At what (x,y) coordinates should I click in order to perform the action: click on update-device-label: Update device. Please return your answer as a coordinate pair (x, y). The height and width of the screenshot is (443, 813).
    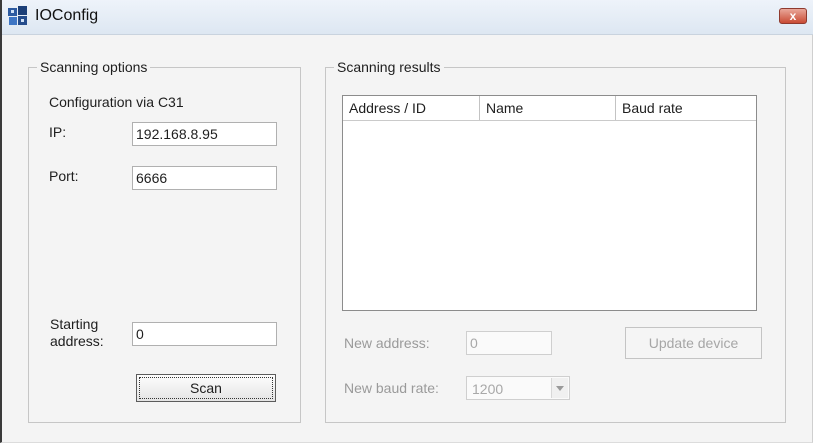
    Looking at the image, I should click on (693, 343).